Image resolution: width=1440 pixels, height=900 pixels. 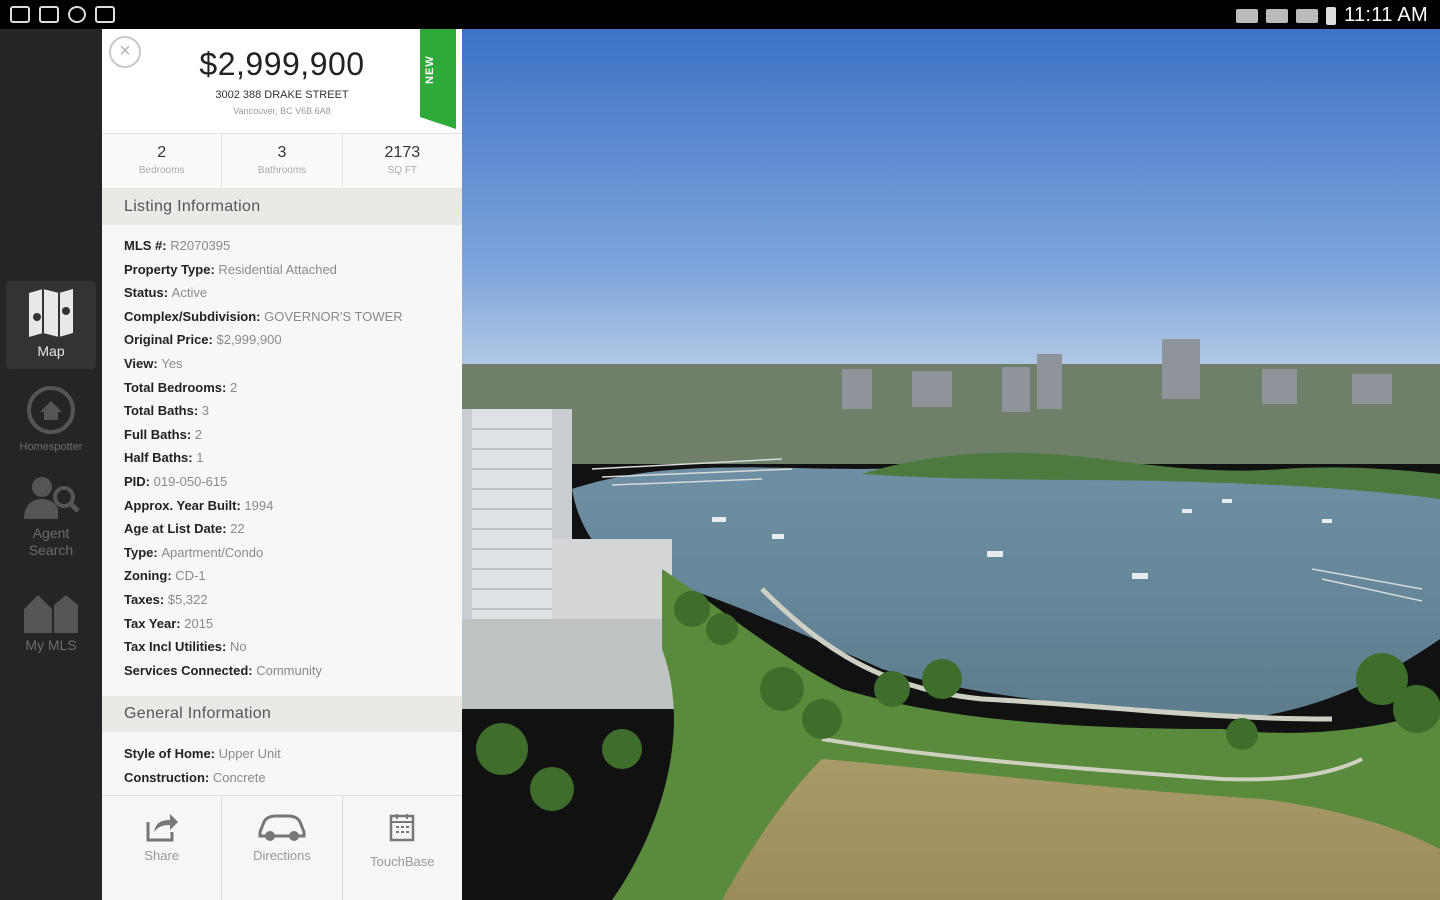 I want to click on info-key: Type:, so click(x=143, y=552).